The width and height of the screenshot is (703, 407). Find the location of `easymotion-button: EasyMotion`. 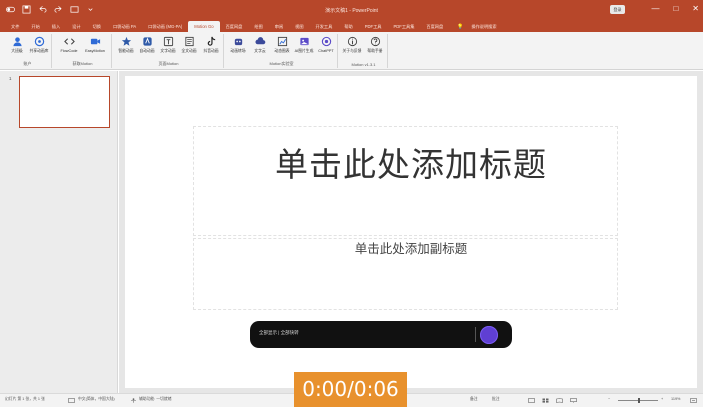

easymotion-button: EasyMotion is located at coordinates (95, 44).